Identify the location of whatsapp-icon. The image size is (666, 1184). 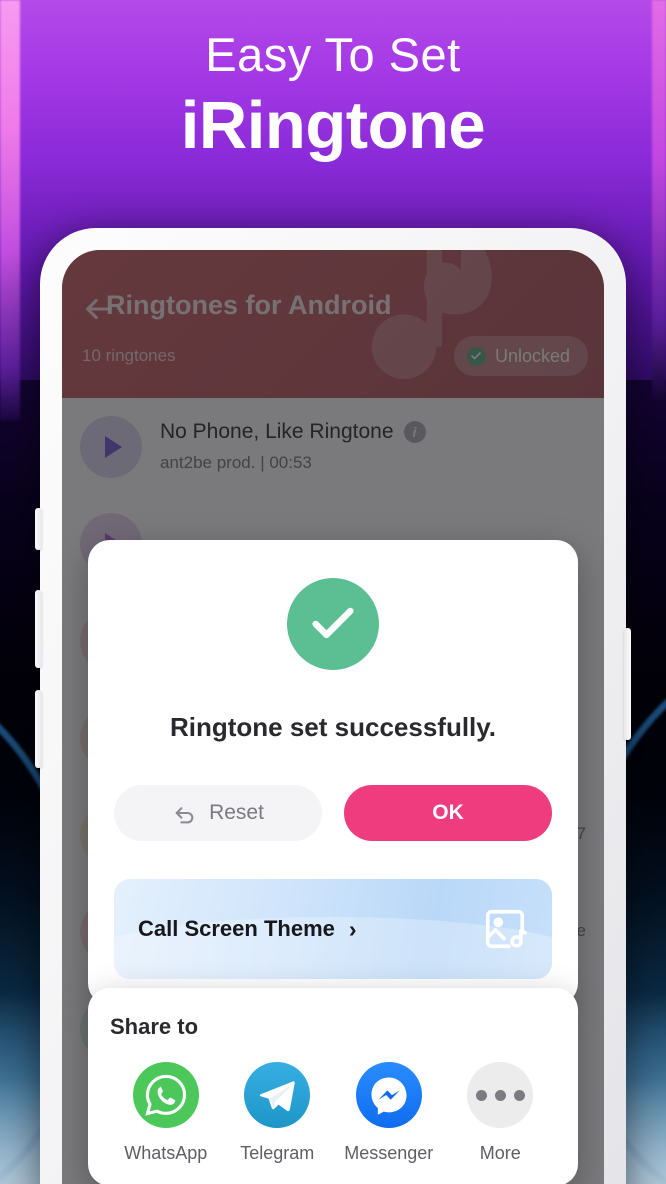
(165, 1095).